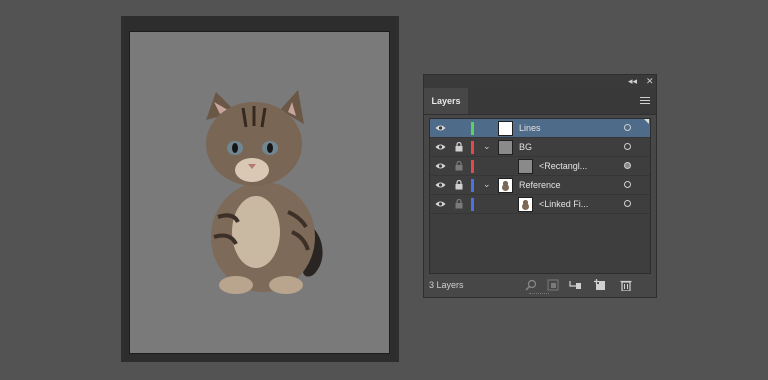 Image resolution: width=768 pixels, height=380 pixels. Describe the element at coordinates (646, 121) in the screenshot. I see `selection-corner-indicator` at that location.